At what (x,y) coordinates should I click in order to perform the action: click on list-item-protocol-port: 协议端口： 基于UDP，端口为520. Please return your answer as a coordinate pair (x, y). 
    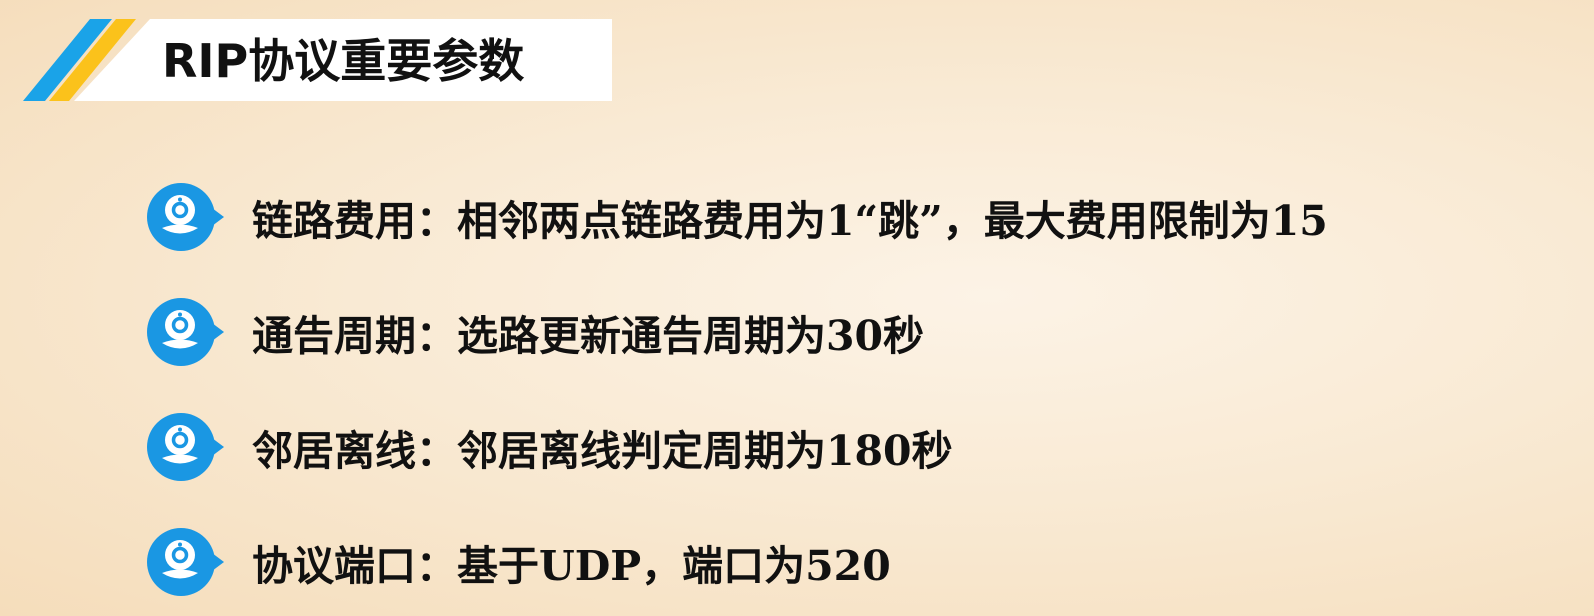
    Looking at the image, I should click on (518, 562).